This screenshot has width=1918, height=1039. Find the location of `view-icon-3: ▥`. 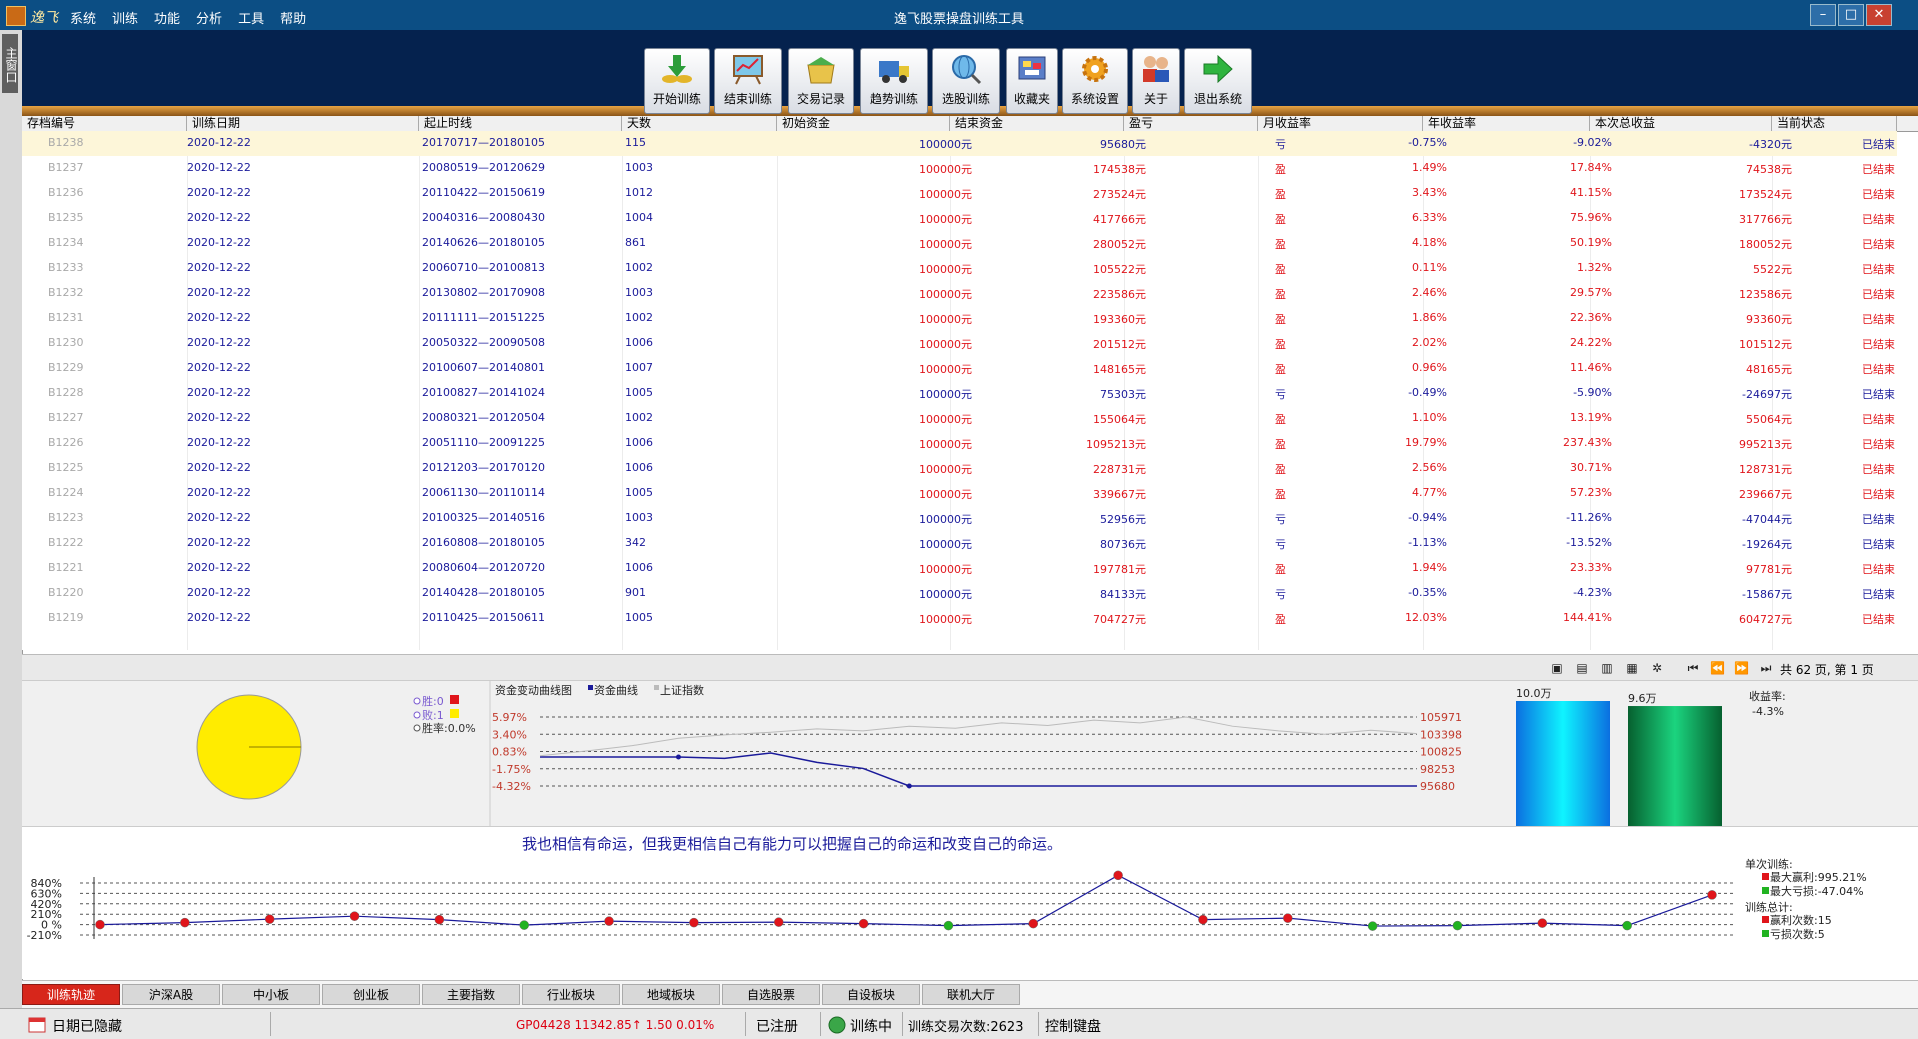

view-icon-3: ▥ is located at coordinates (1607, 668).